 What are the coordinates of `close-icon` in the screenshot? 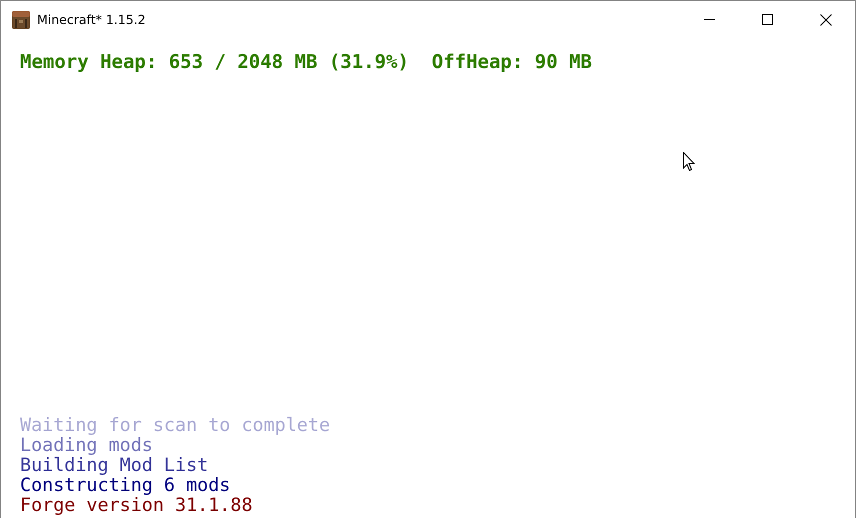 It's located at (826, 20).